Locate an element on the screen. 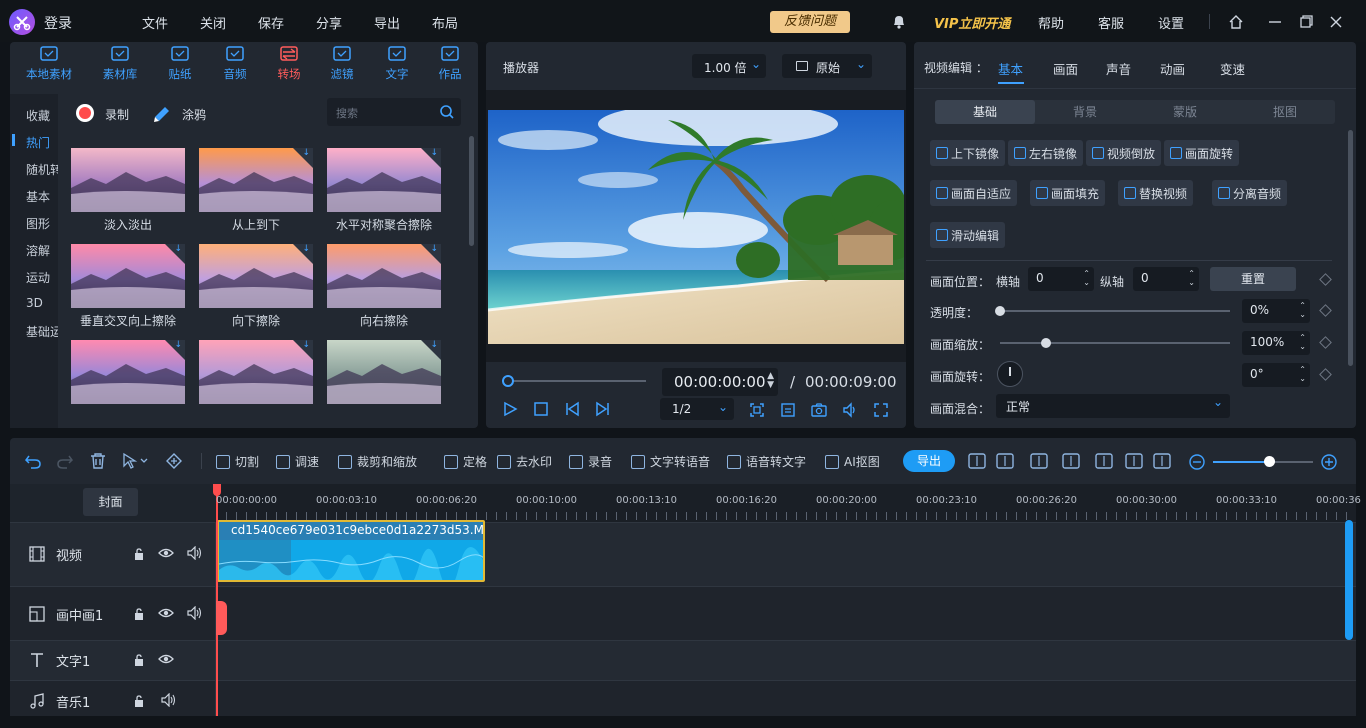 The height and width of the screenshot is (728, 1366). editor-scrollbar is located at coordinates (1350, 248).